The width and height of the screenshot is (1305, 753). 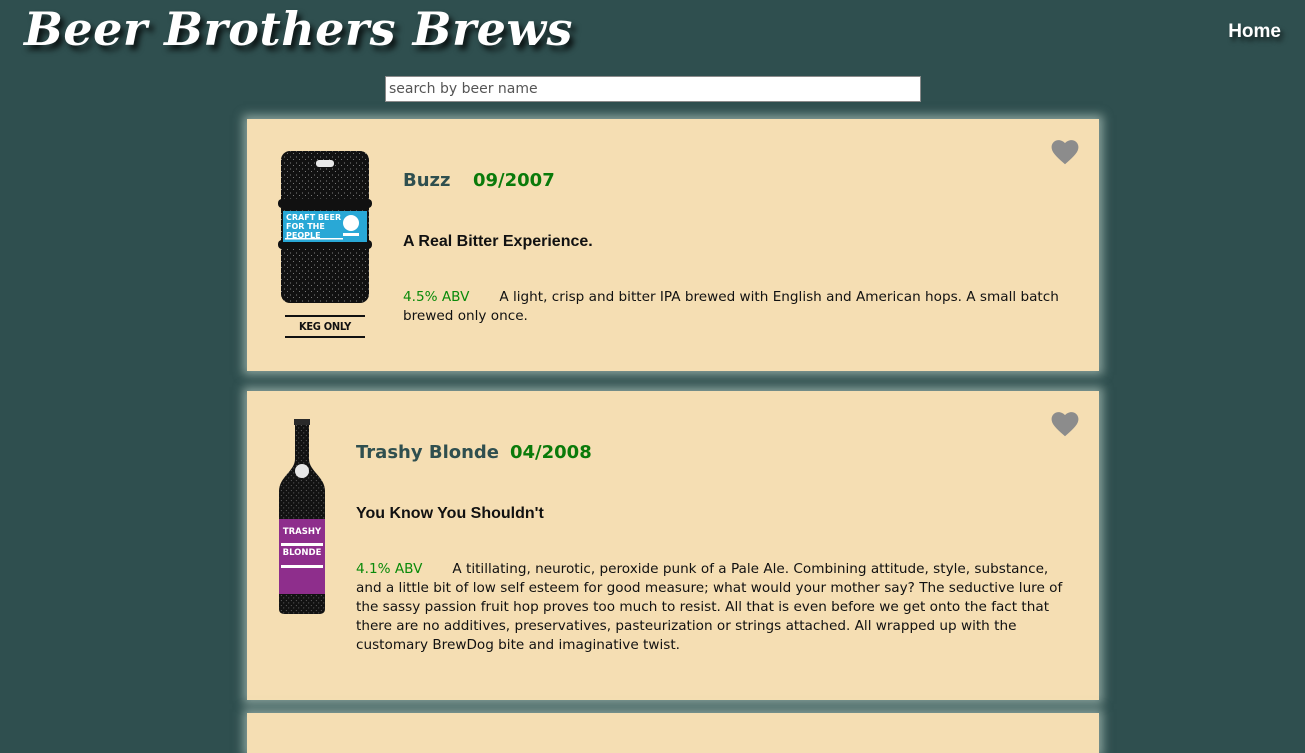 I want to click on first-brewed-date: 04/2008, so click(x=551, y=452).